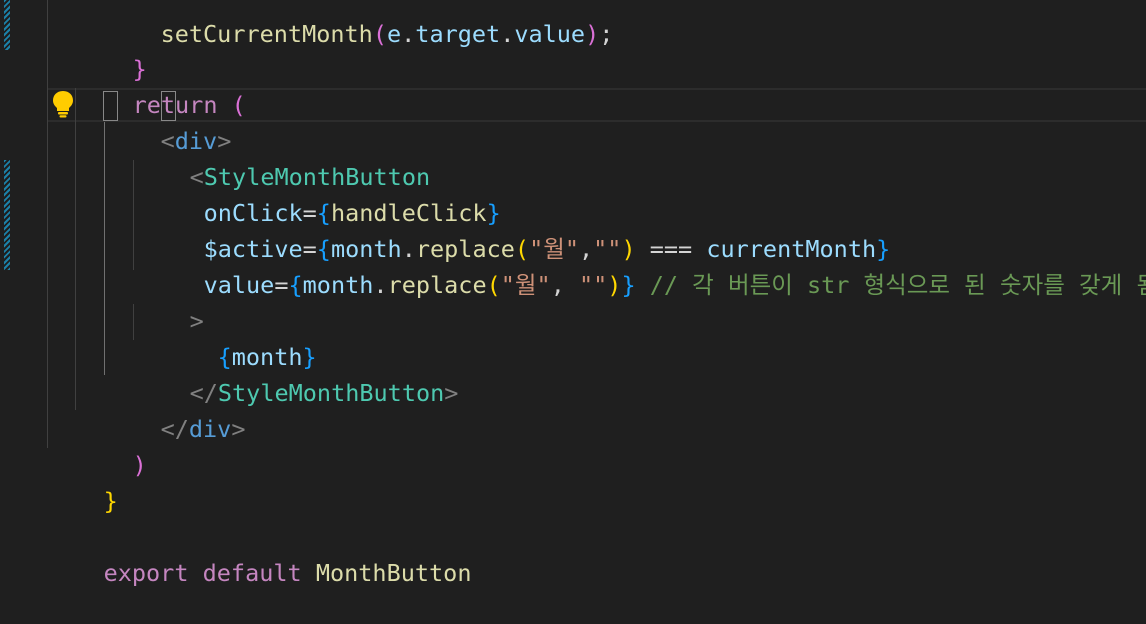  What do you see at coordinates (168, 301) in the screenshot?
I see `code-line: >` at bounding box center [168, 301].